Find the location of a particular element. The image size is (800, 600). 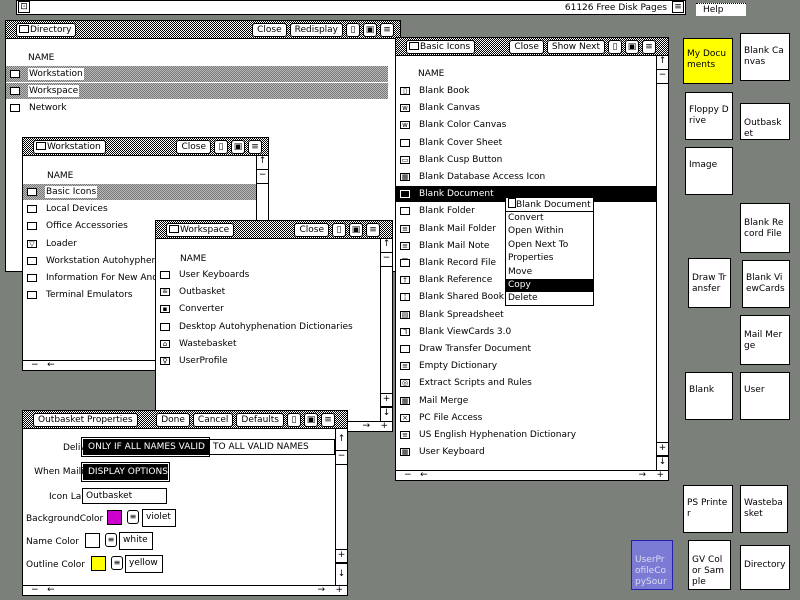

list-item: × PC File Access is located at coordinates (526, 418).